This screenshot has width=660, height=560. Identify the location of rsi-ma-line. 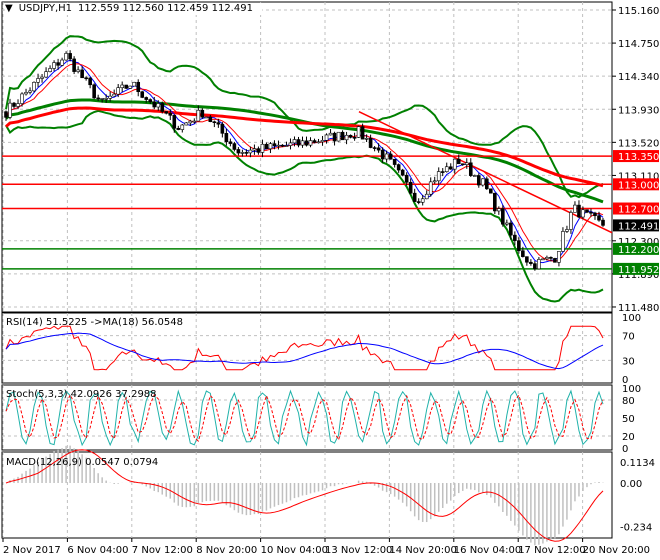
(304, 351).